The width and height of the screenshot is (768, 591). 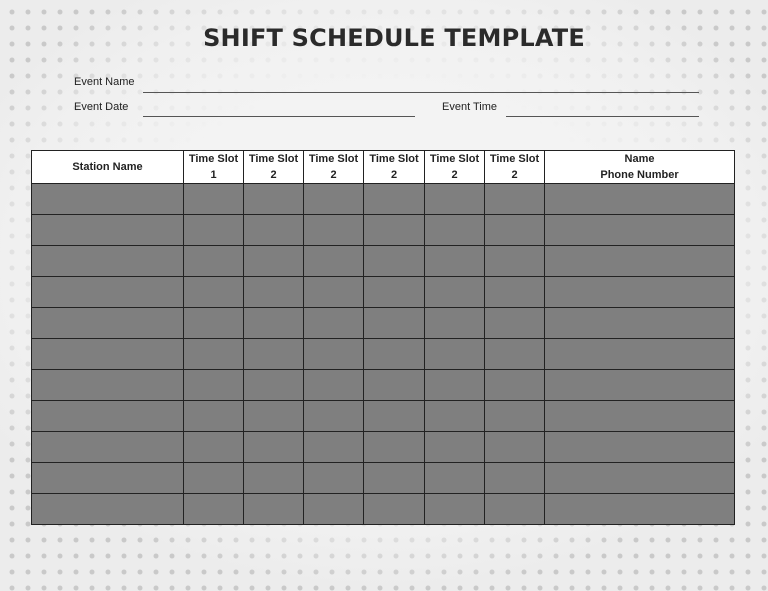 I want to click on event-time-field, so click(x=602, y=116).